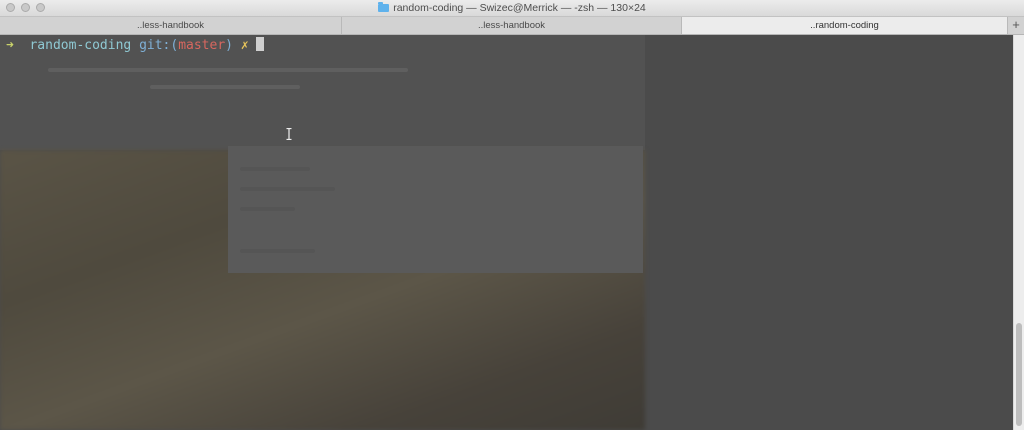  What do you see at coordinates (260, 44) in the screenshot?
I see `text-cursor` at bounding box center [260, 44].